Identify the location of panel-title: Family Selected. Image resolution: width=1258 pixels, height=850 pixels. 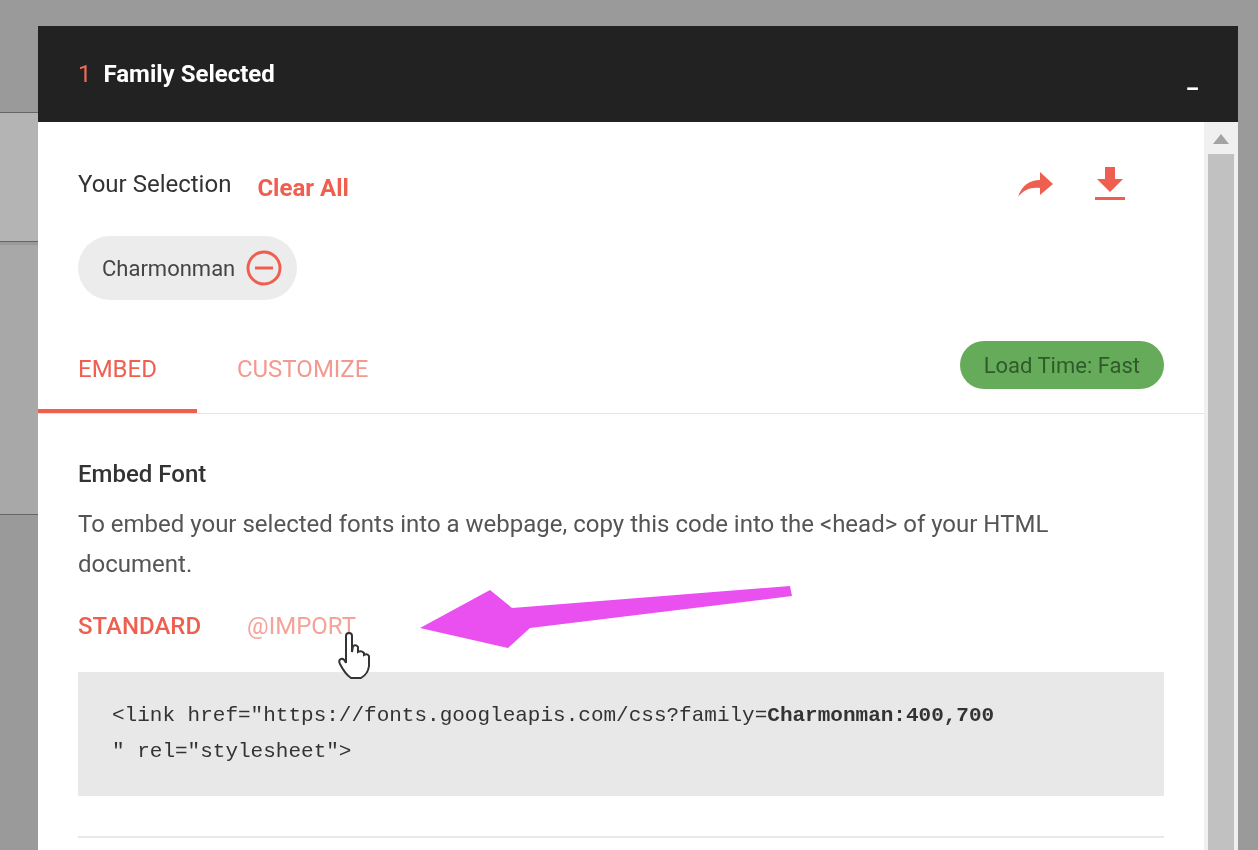
(189, 74).